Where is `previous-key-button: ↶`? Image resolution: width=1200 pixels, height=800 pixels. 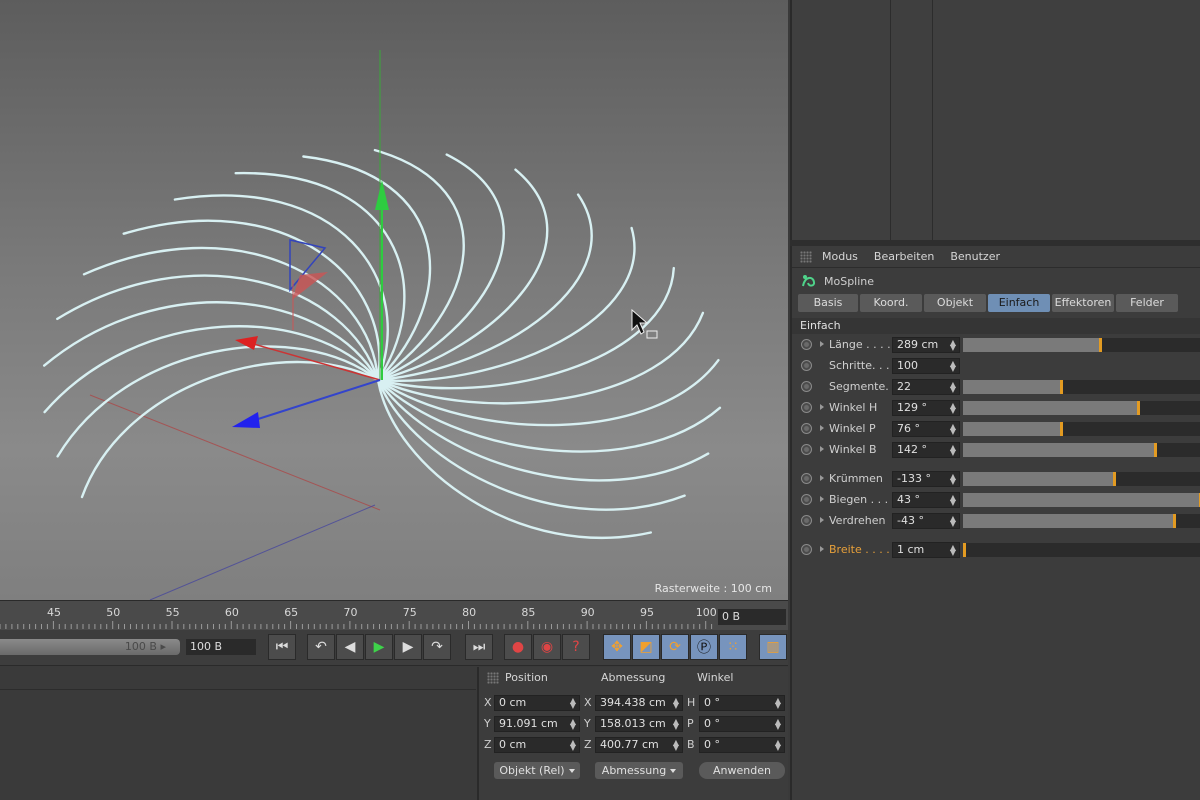
previous-key-button: ↶ is located at coordinates (321, 647).